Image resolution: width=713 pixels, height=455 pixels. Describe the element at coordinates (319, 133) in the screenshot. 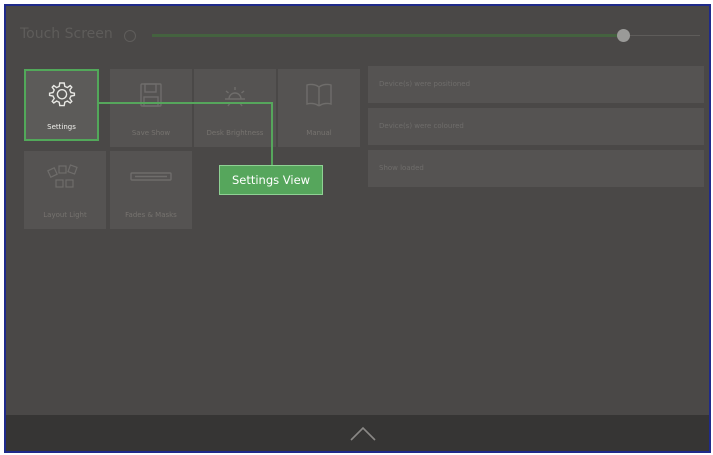

I see `manual-tile-label: Manual` at that location.